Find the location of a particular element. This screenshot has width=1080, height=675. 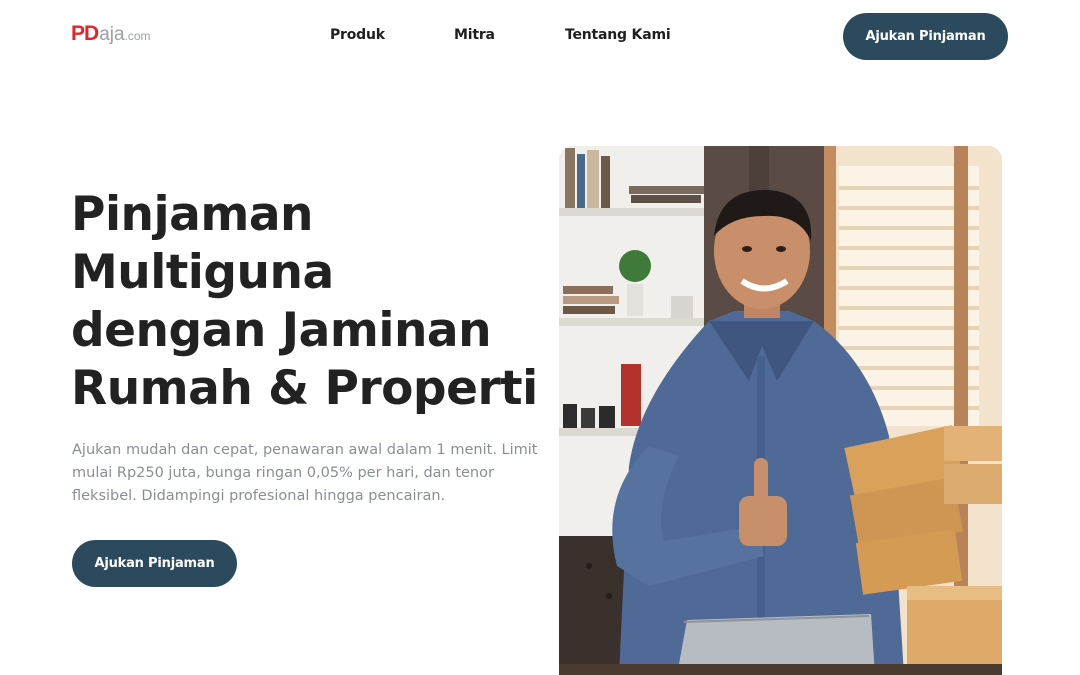

nav-link-tentang-kami: Tentang Kami is located at coordinates (618, 35).